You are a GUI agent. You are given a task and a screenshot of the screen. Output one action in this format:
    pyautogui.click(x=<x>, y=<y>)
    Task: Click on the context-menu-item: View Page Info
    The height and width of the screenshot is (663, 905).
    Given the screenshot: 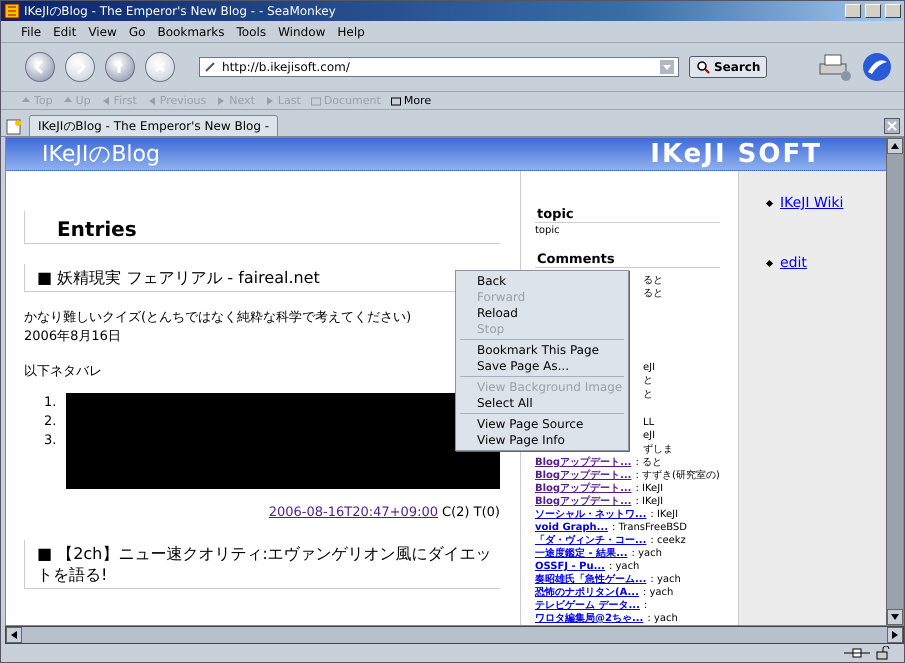 What is the action you would take?
    pyautogui.click(x=542, y=440)
    